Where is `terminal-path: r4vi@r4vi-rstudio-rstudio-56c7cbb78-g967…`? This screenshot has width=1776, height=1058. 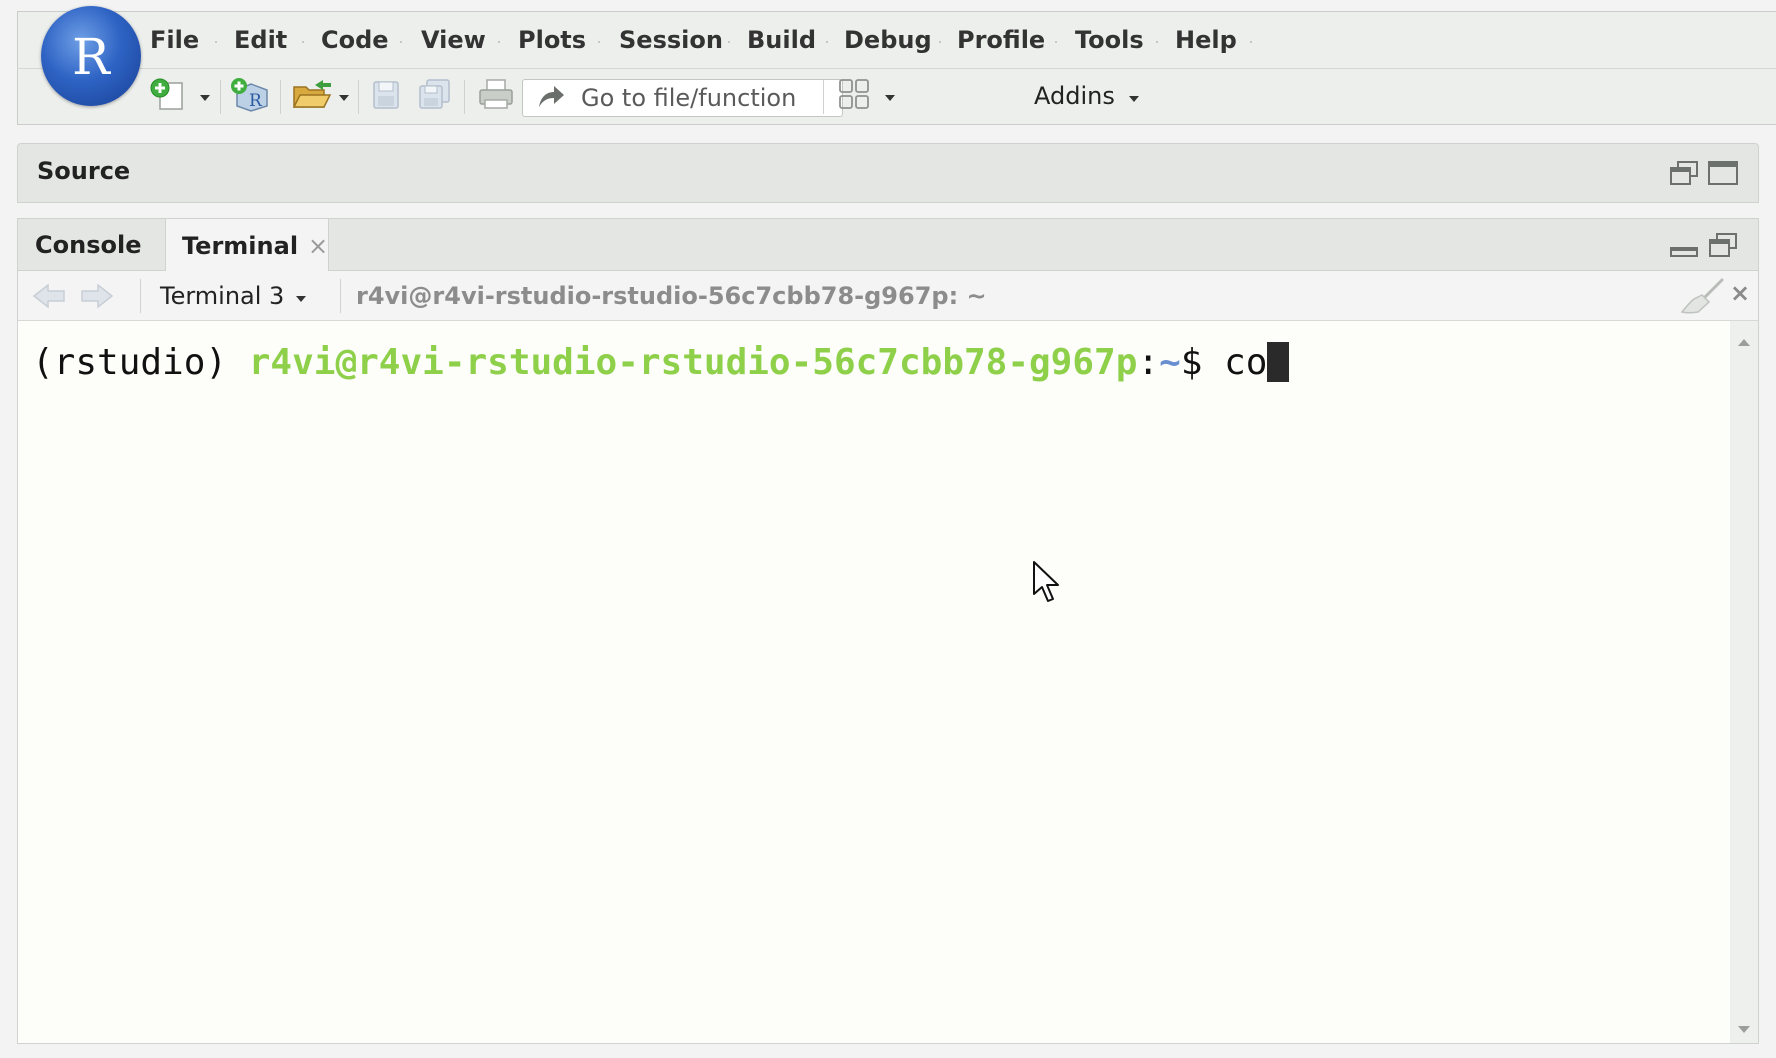
terminal-path: r4vi@r4vi-rstudio-rstudio-56c7cbb78-g967… is located at coordinates (671, 296).